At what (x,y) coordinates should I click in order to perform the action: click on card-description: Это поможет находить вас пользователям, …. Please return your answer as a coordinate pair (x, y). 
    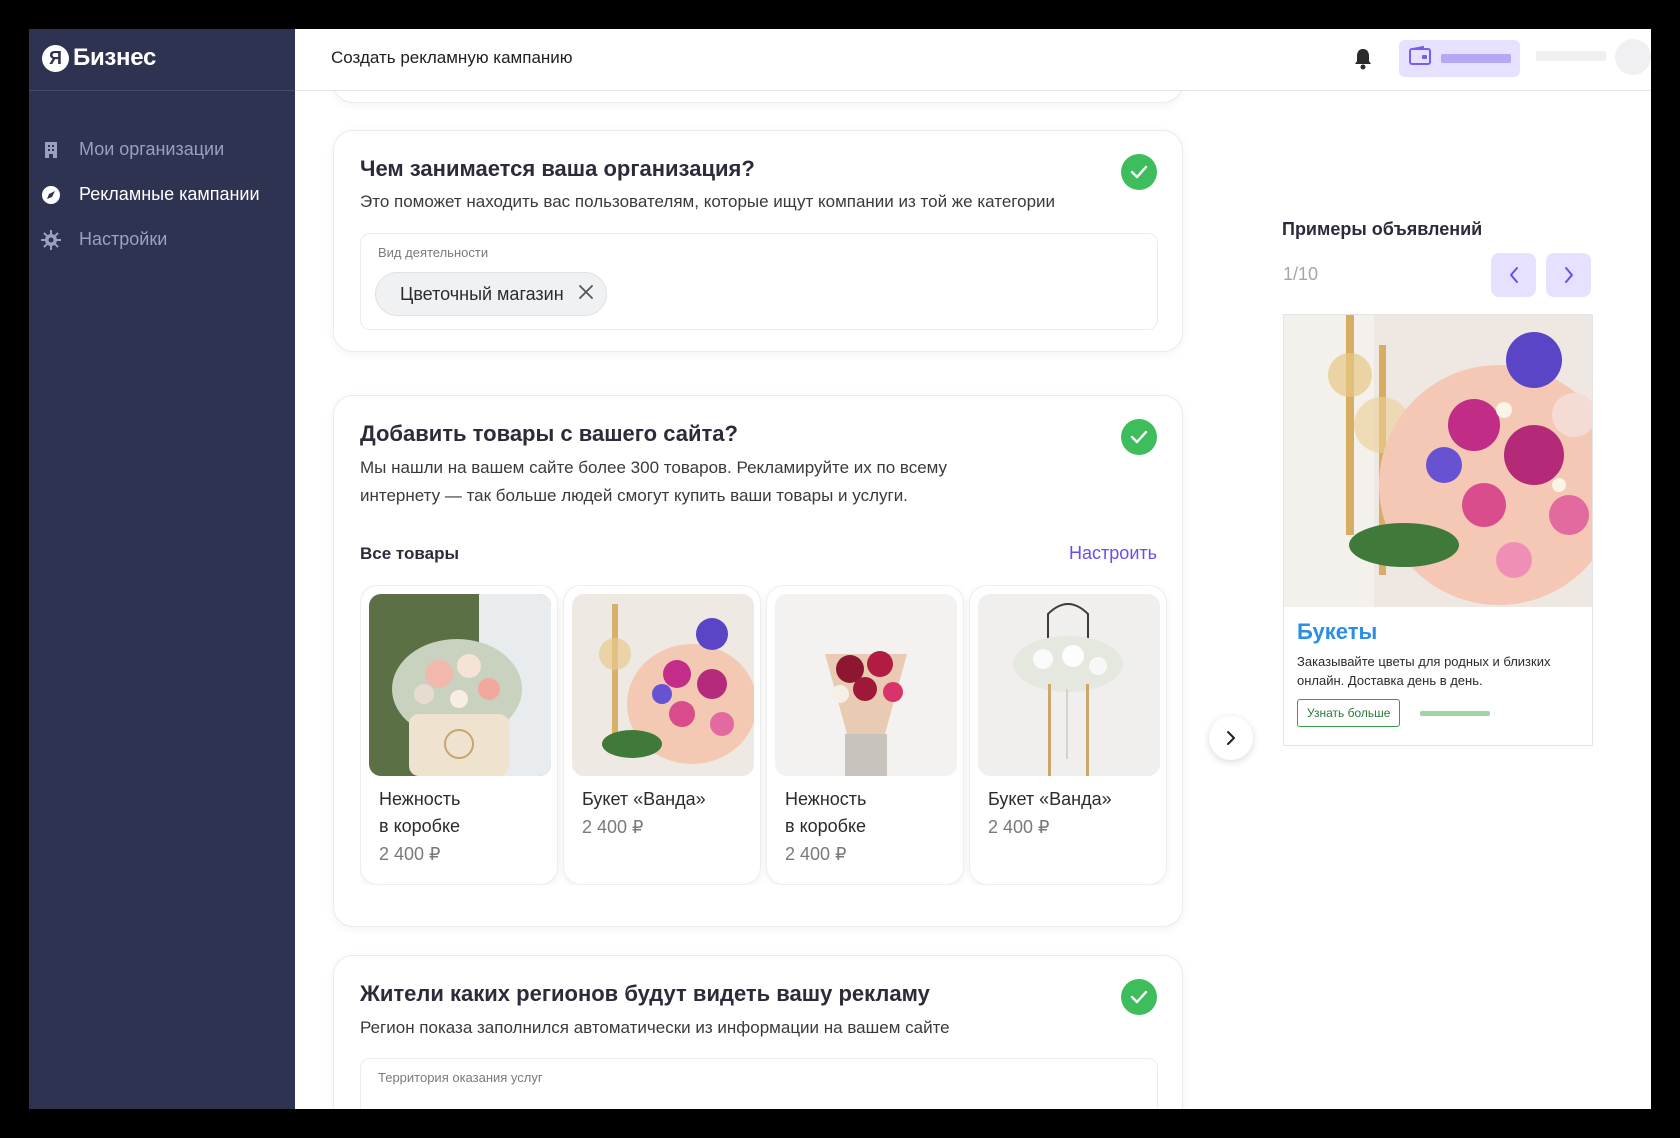
    Looking at the image, I should click on (708, 201).